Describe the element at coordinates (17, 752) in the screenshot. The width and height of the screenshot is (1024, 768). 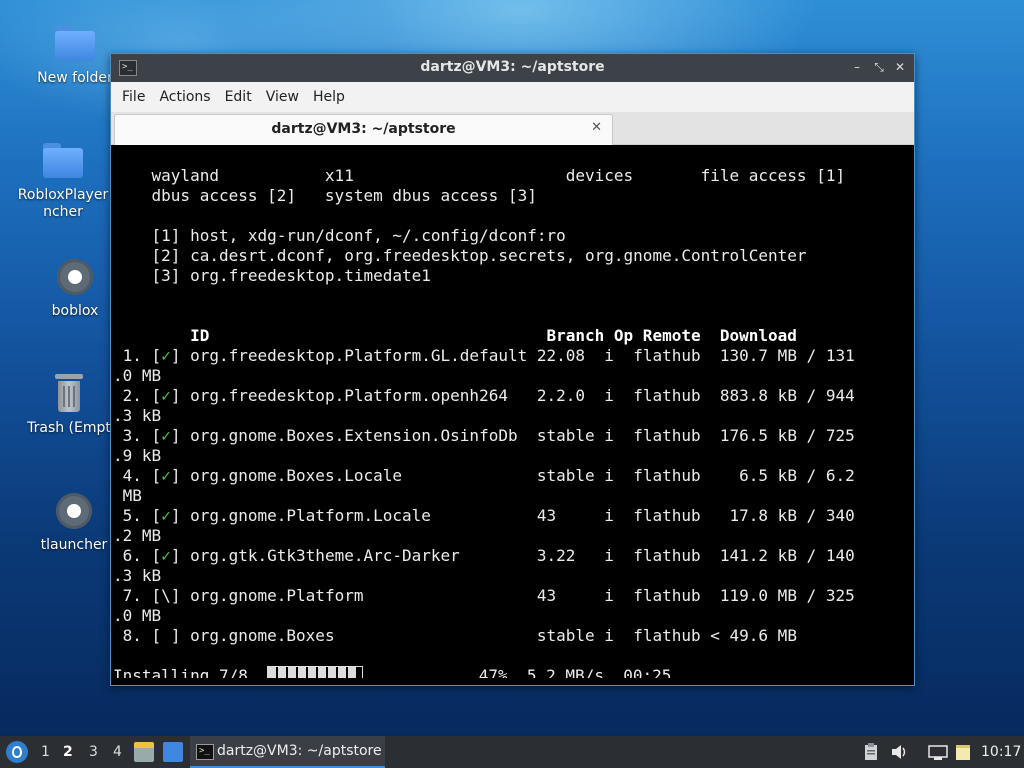
I see `app-menu-icon` at that location.